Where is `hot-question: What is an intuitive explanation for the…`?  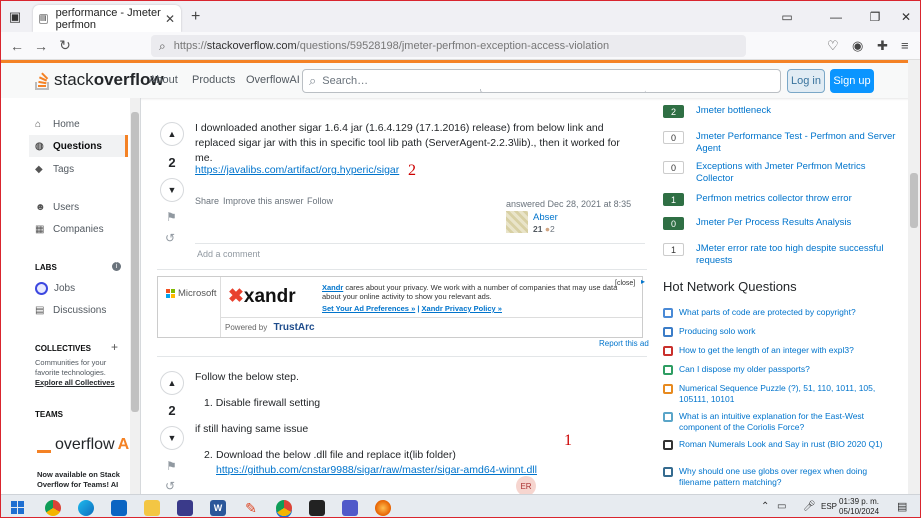
hot-question: What is an intuitive explanation for the… is located at coordinates (778, 422).